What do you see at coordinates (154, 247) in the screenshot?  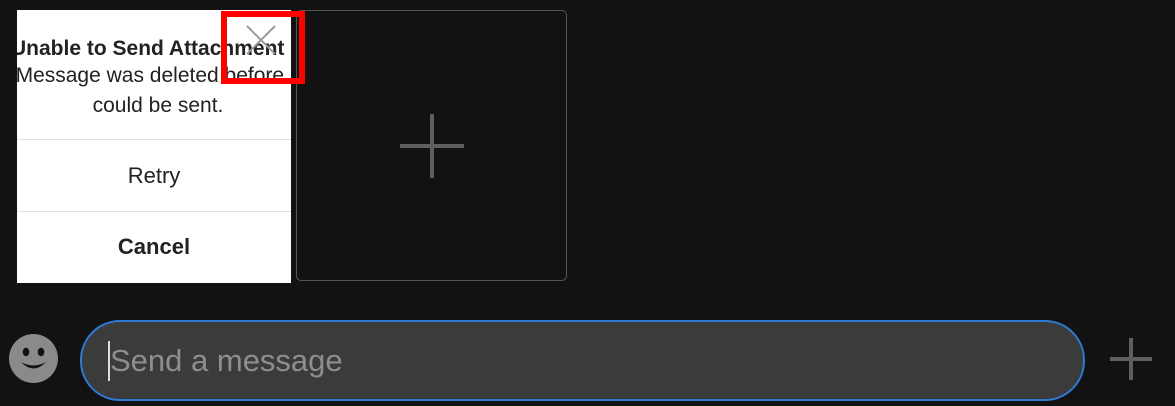 I see `cancel-button: Cancel` at bounding box center [154, 247].